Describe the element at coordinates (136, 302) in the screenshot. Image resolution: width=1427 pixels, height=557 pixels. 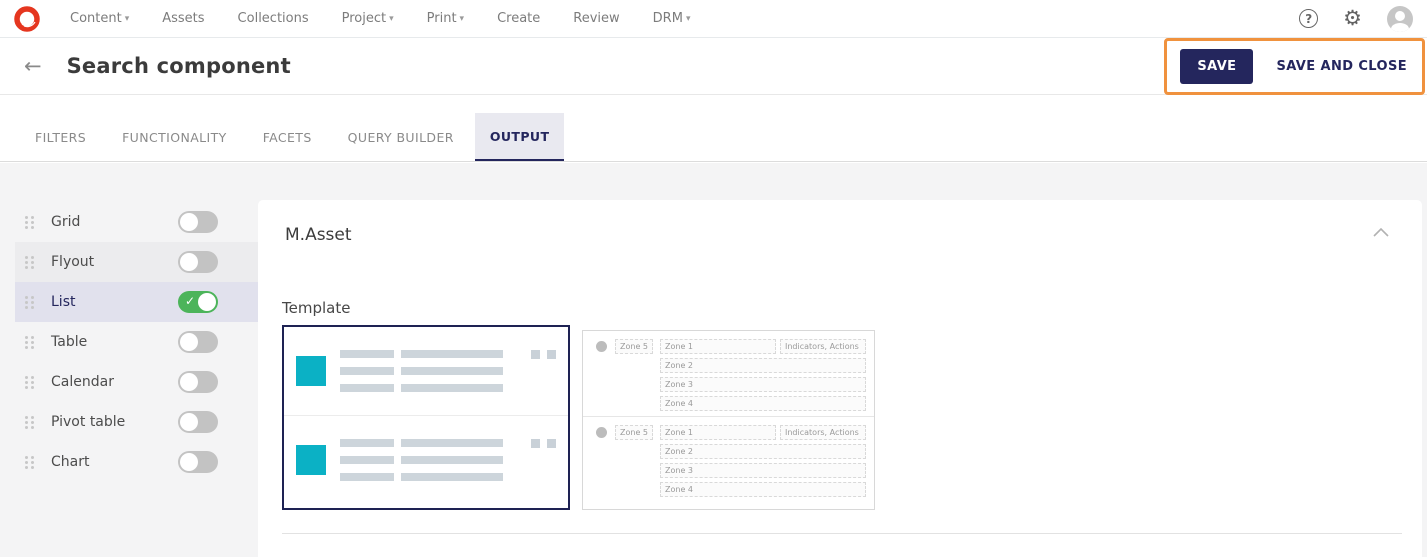
I see `sidebar-item-list: List ✓` at that location.